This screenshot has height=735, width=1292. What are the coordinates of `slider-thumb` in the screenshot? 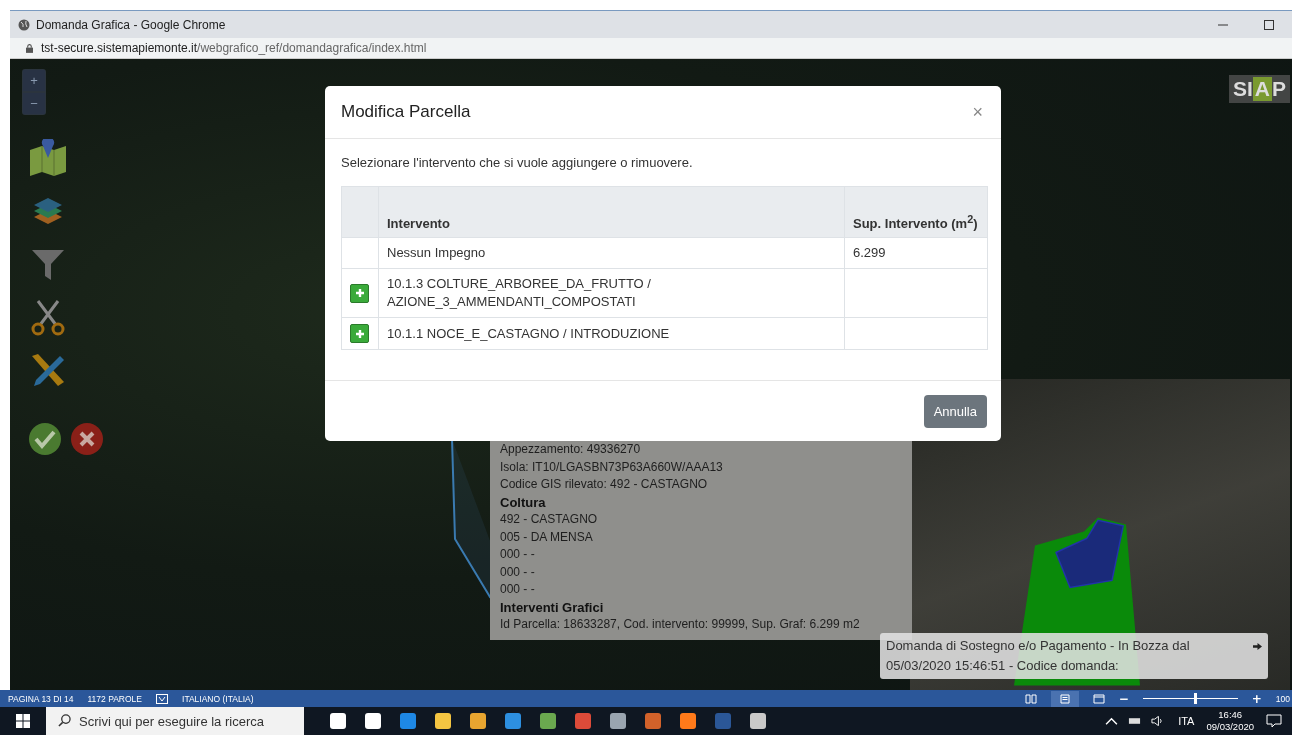 It's located at (1195, 698).